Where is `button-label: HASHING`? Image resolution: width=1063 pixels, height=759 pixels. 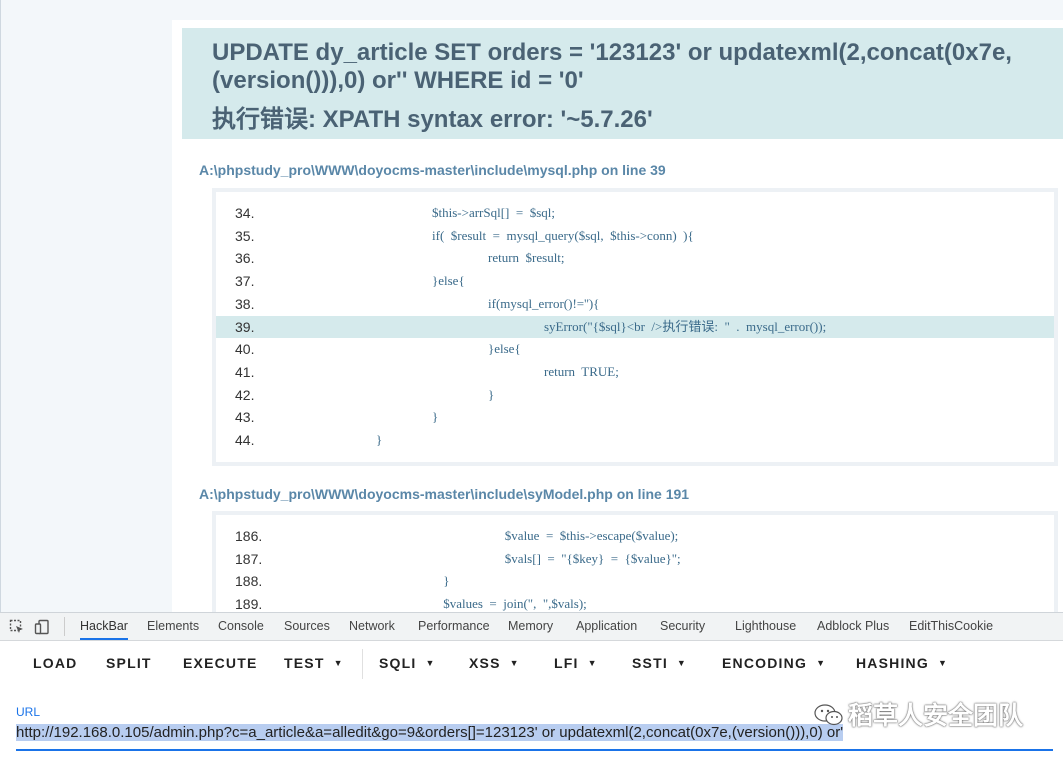
button-label: HASHING is located at coordinates (892, 663).